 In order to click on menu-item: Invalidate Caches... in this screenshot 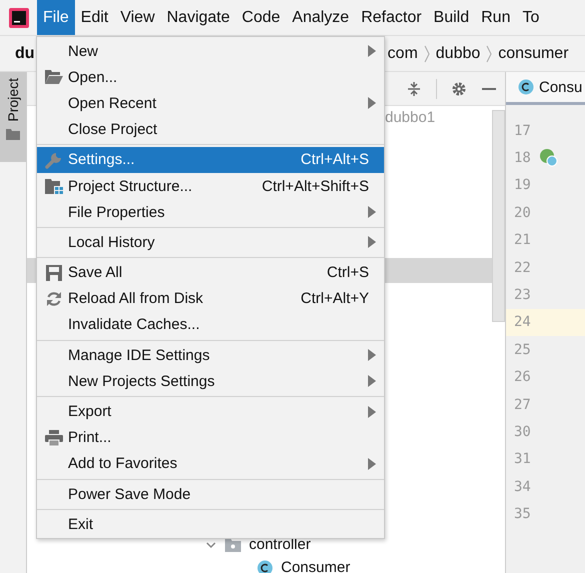, I will do `click(210, 325)`.